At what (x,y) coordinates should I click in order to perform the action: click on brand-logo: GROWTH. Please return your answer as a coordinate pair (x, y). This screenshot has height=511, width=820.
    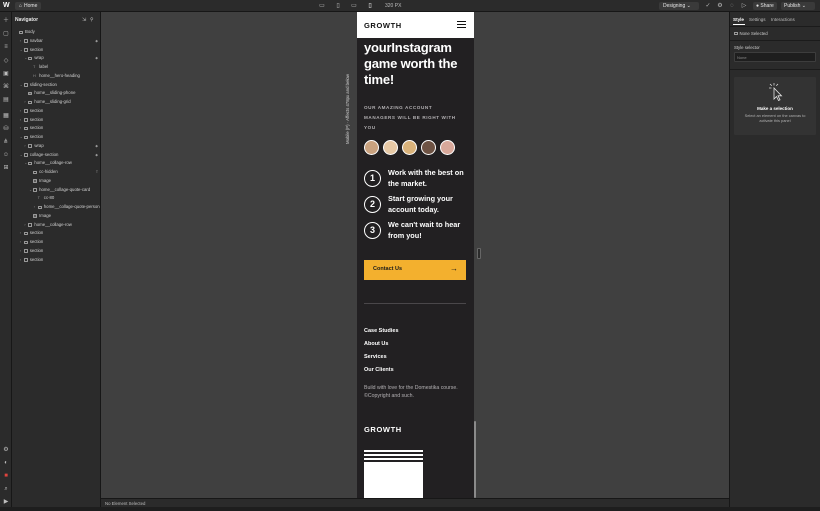
    Looking at the image, I should click on (383, 25).